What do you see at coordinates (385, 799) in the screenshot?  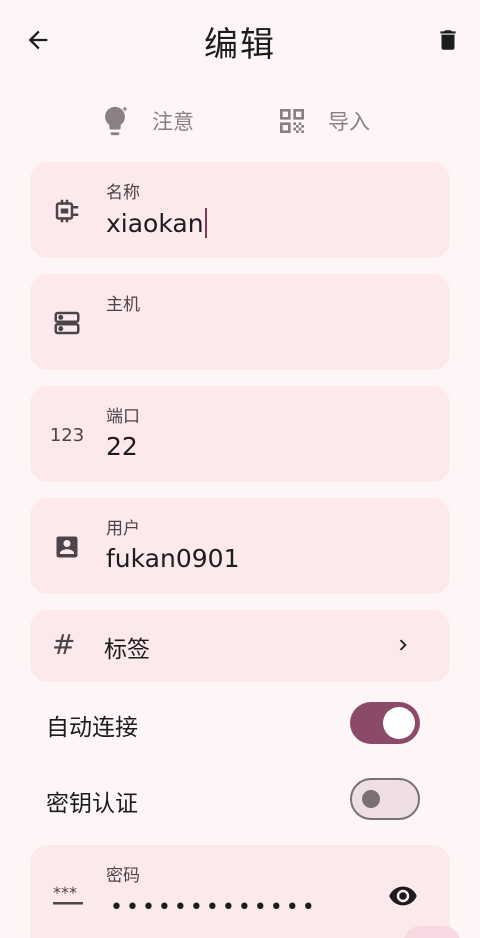 I see `key-auth-toggle` at bounding box center [385, 799].